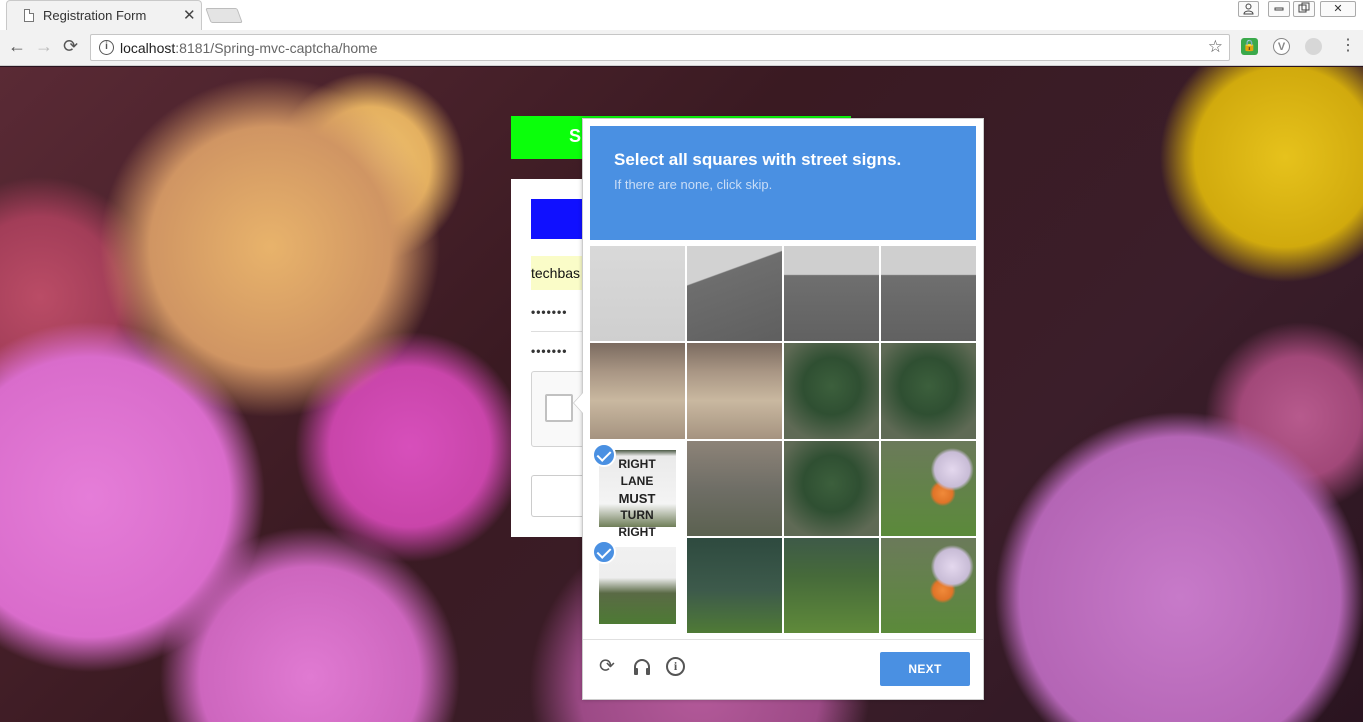 The image size is (1363, 722). What do you see at coordinates (675, 666) in the screenshot?
I see `info-icon: i` at bounding box center [675, 666].